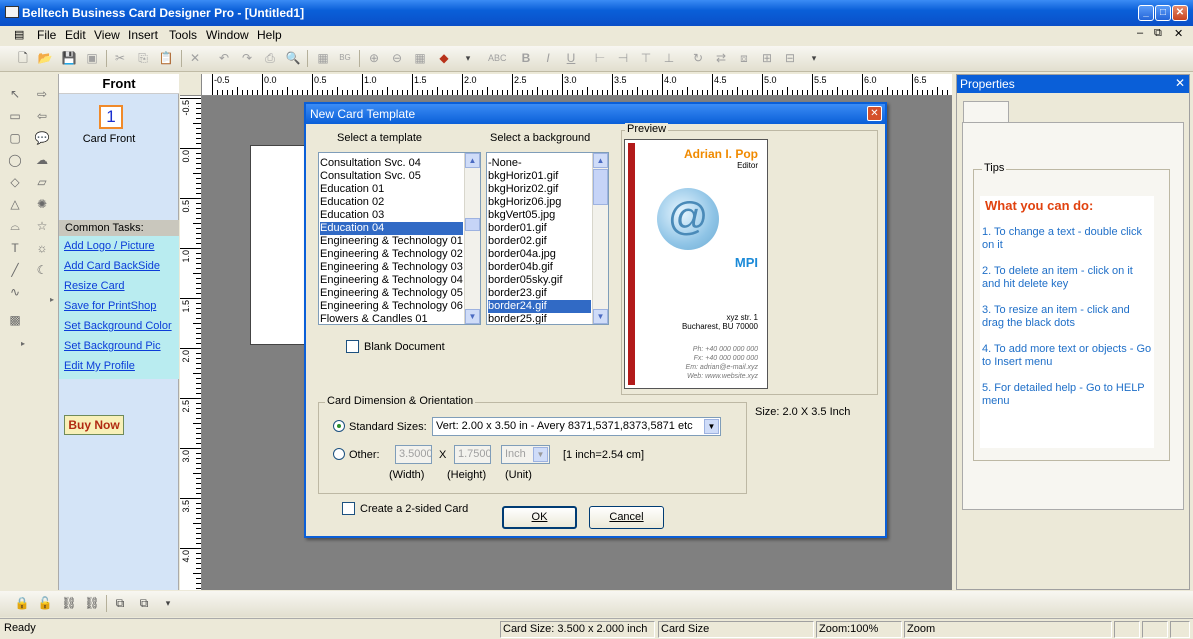  What do you see at coordinates (472, 454) in the screenshot?
I see `height-input: 1.7500` at bounding box center [472, 454].